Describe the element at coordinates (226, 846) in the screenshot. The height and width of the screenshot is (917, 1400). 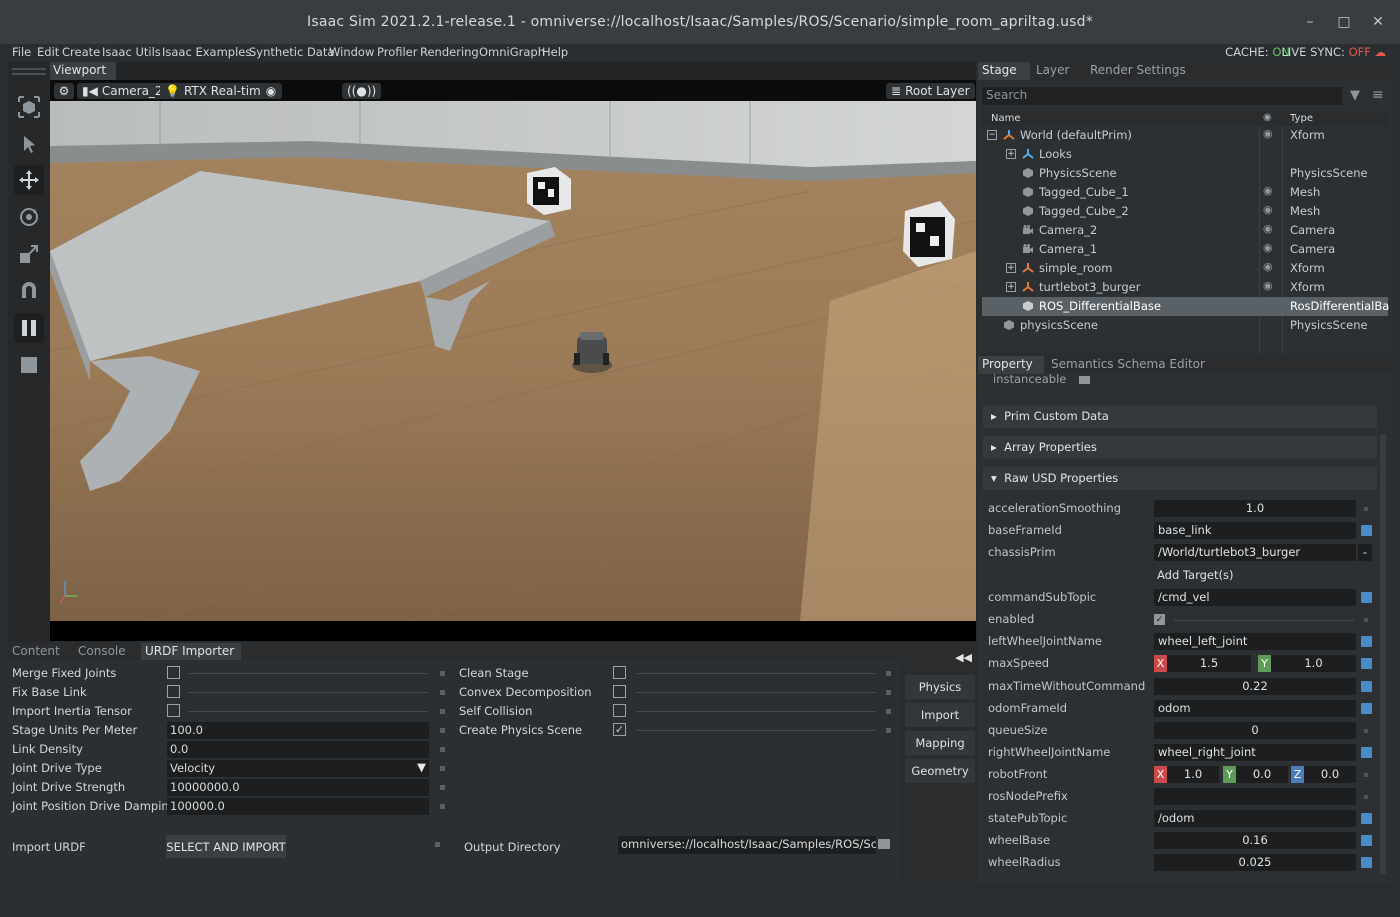
I see `select-and-import-button: SELECT AND IMPORT` at that location.